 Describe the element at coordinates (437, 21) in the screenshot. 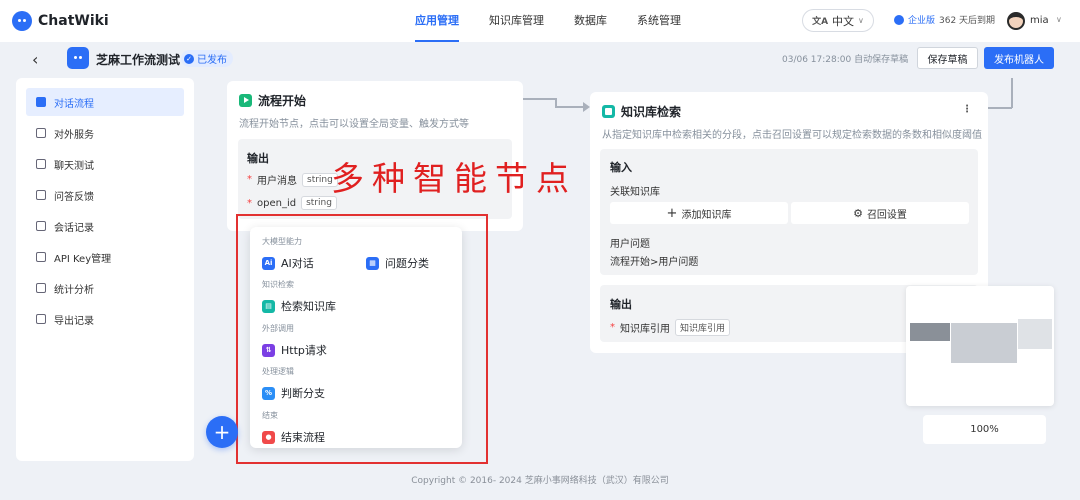

I see `nav-tab-apps: 应用管理` at that location.